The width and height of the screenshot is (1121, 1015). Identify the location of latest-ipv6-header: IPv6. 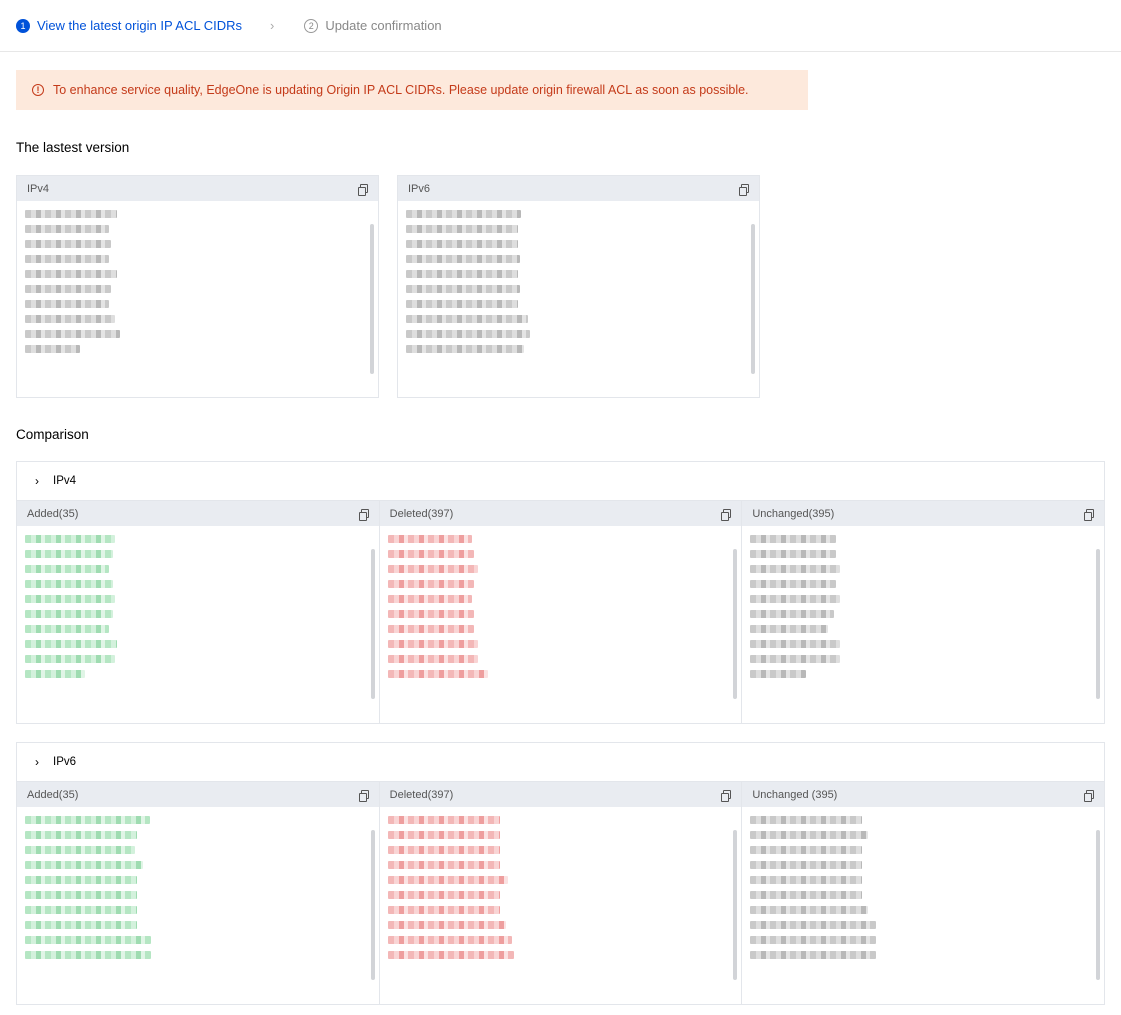
(578, 188).